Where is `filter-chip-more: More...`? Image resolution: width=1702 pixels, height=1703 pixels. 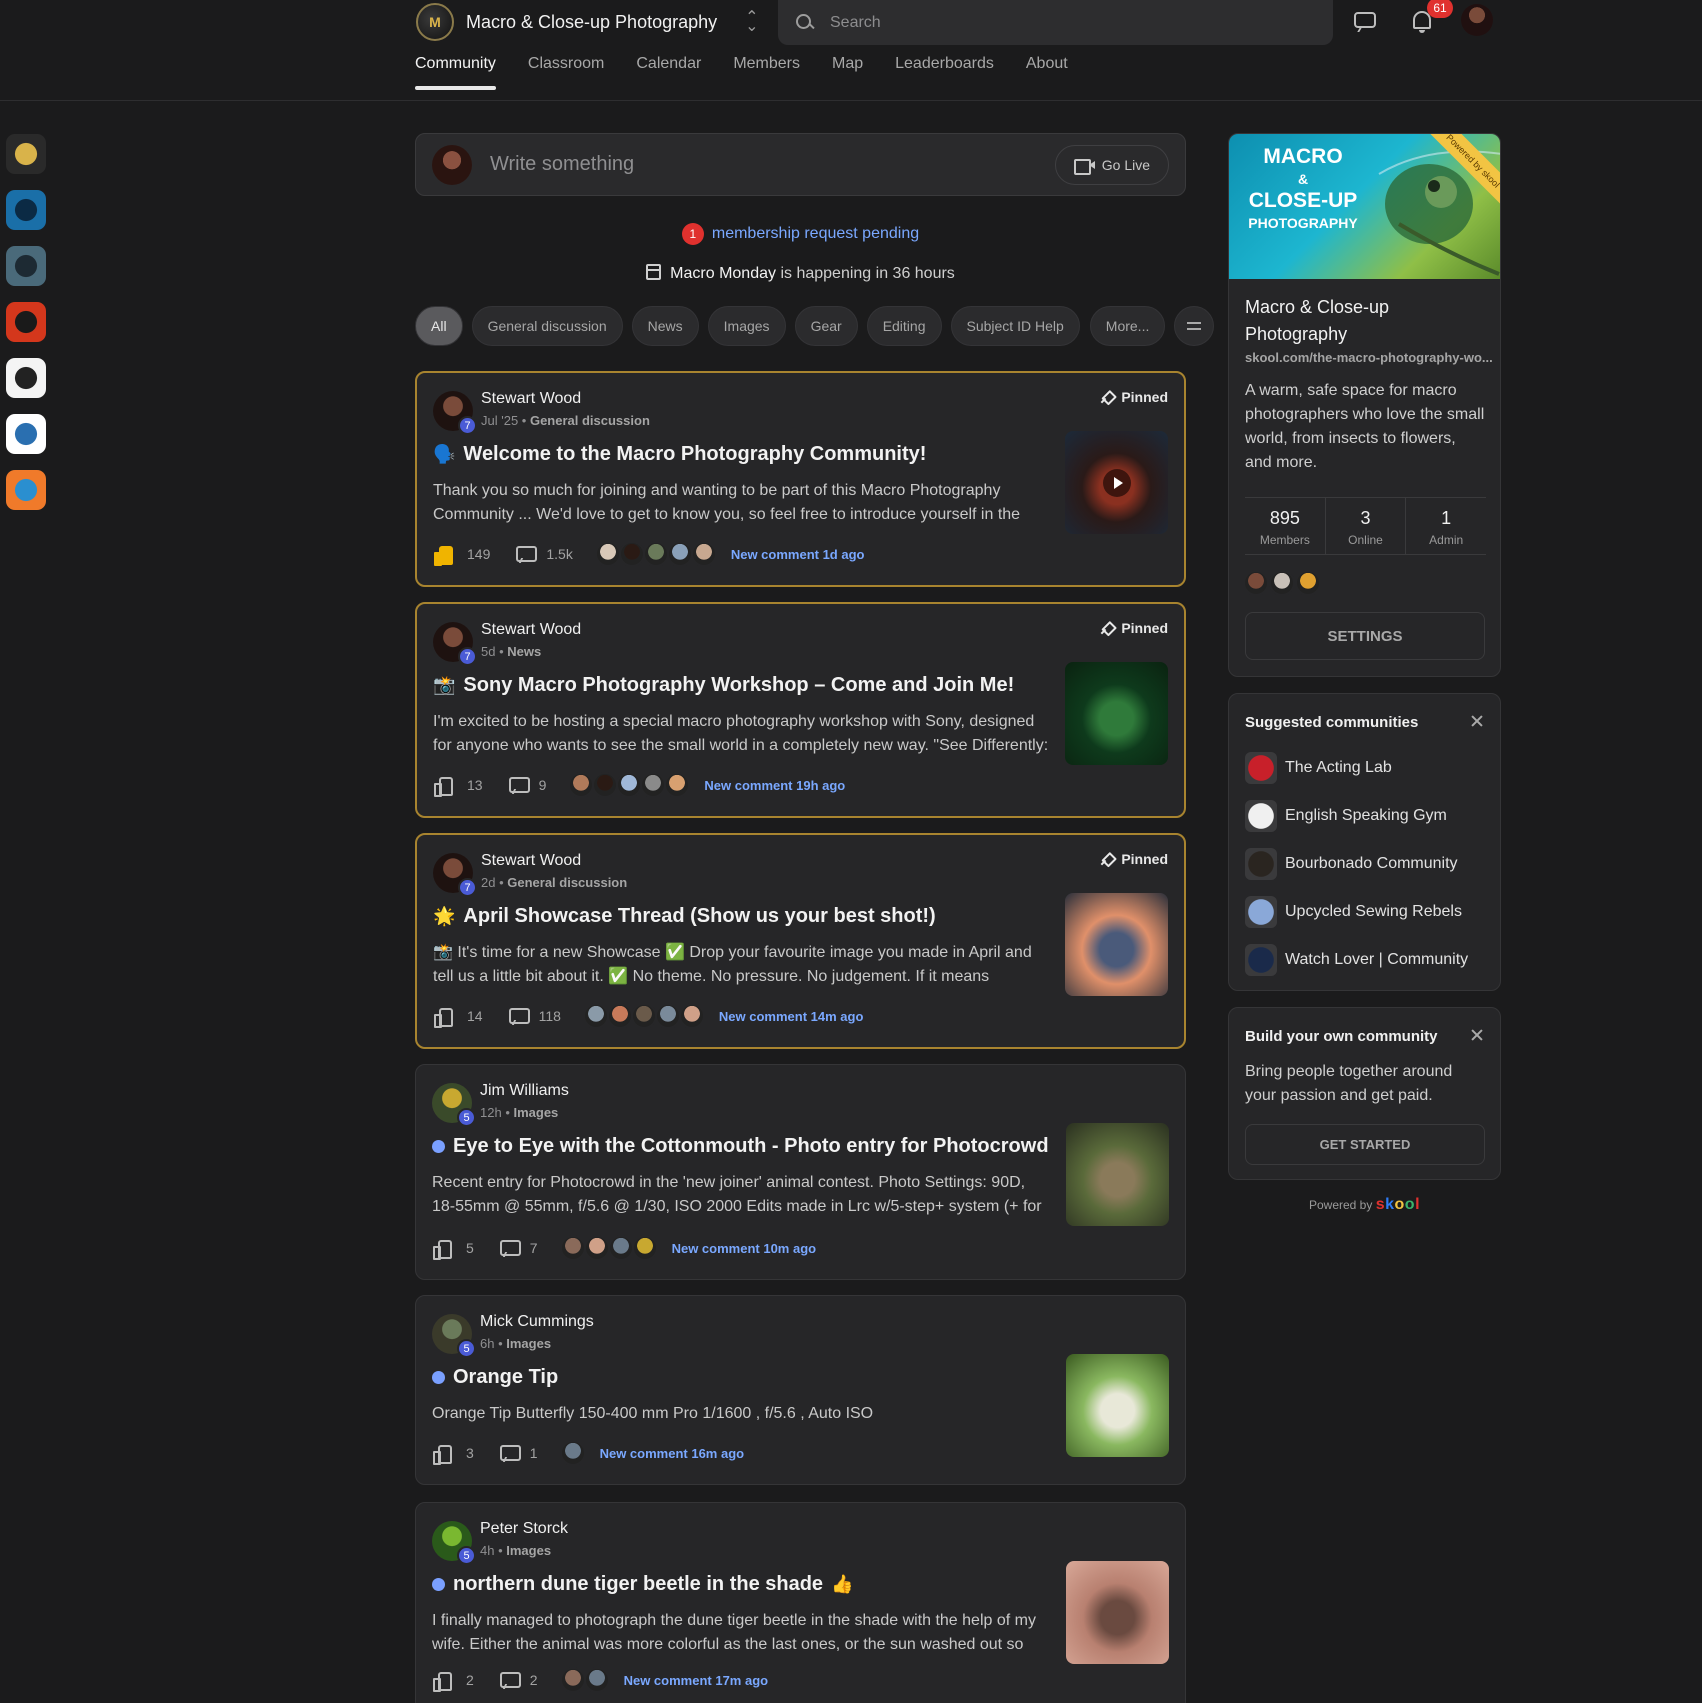 filter-chip-more: More... is located at coordinates (1127, 326).